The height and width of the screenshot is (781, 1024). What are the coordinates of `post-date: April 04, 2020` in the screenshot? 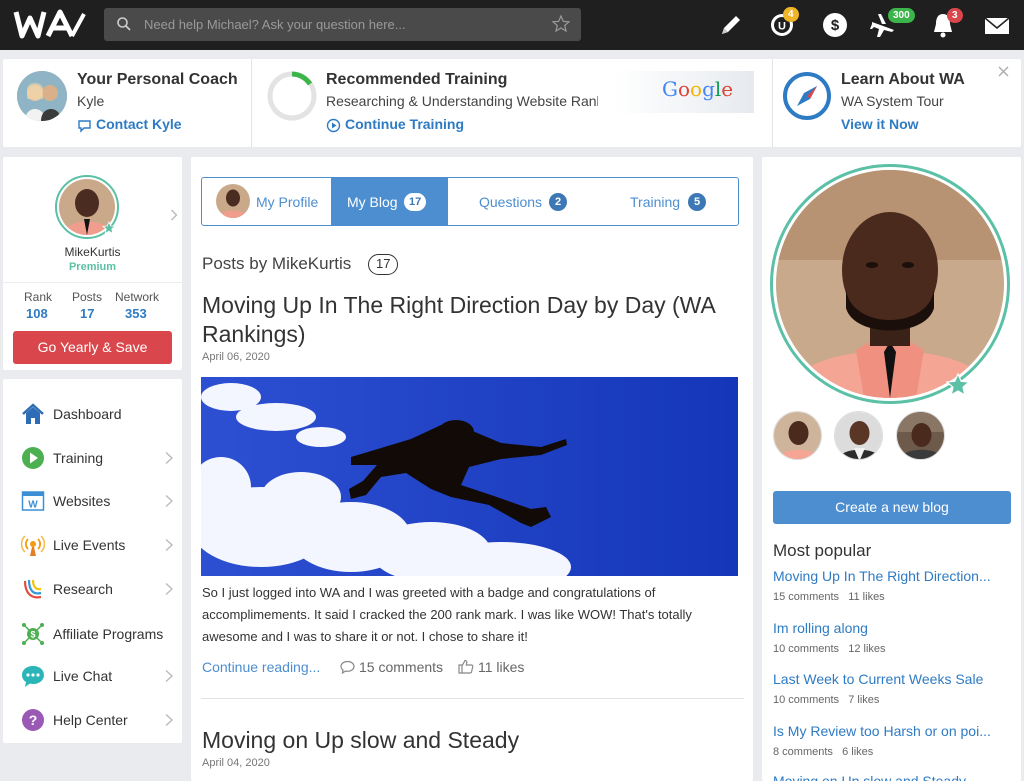 It's located at (236, 763).